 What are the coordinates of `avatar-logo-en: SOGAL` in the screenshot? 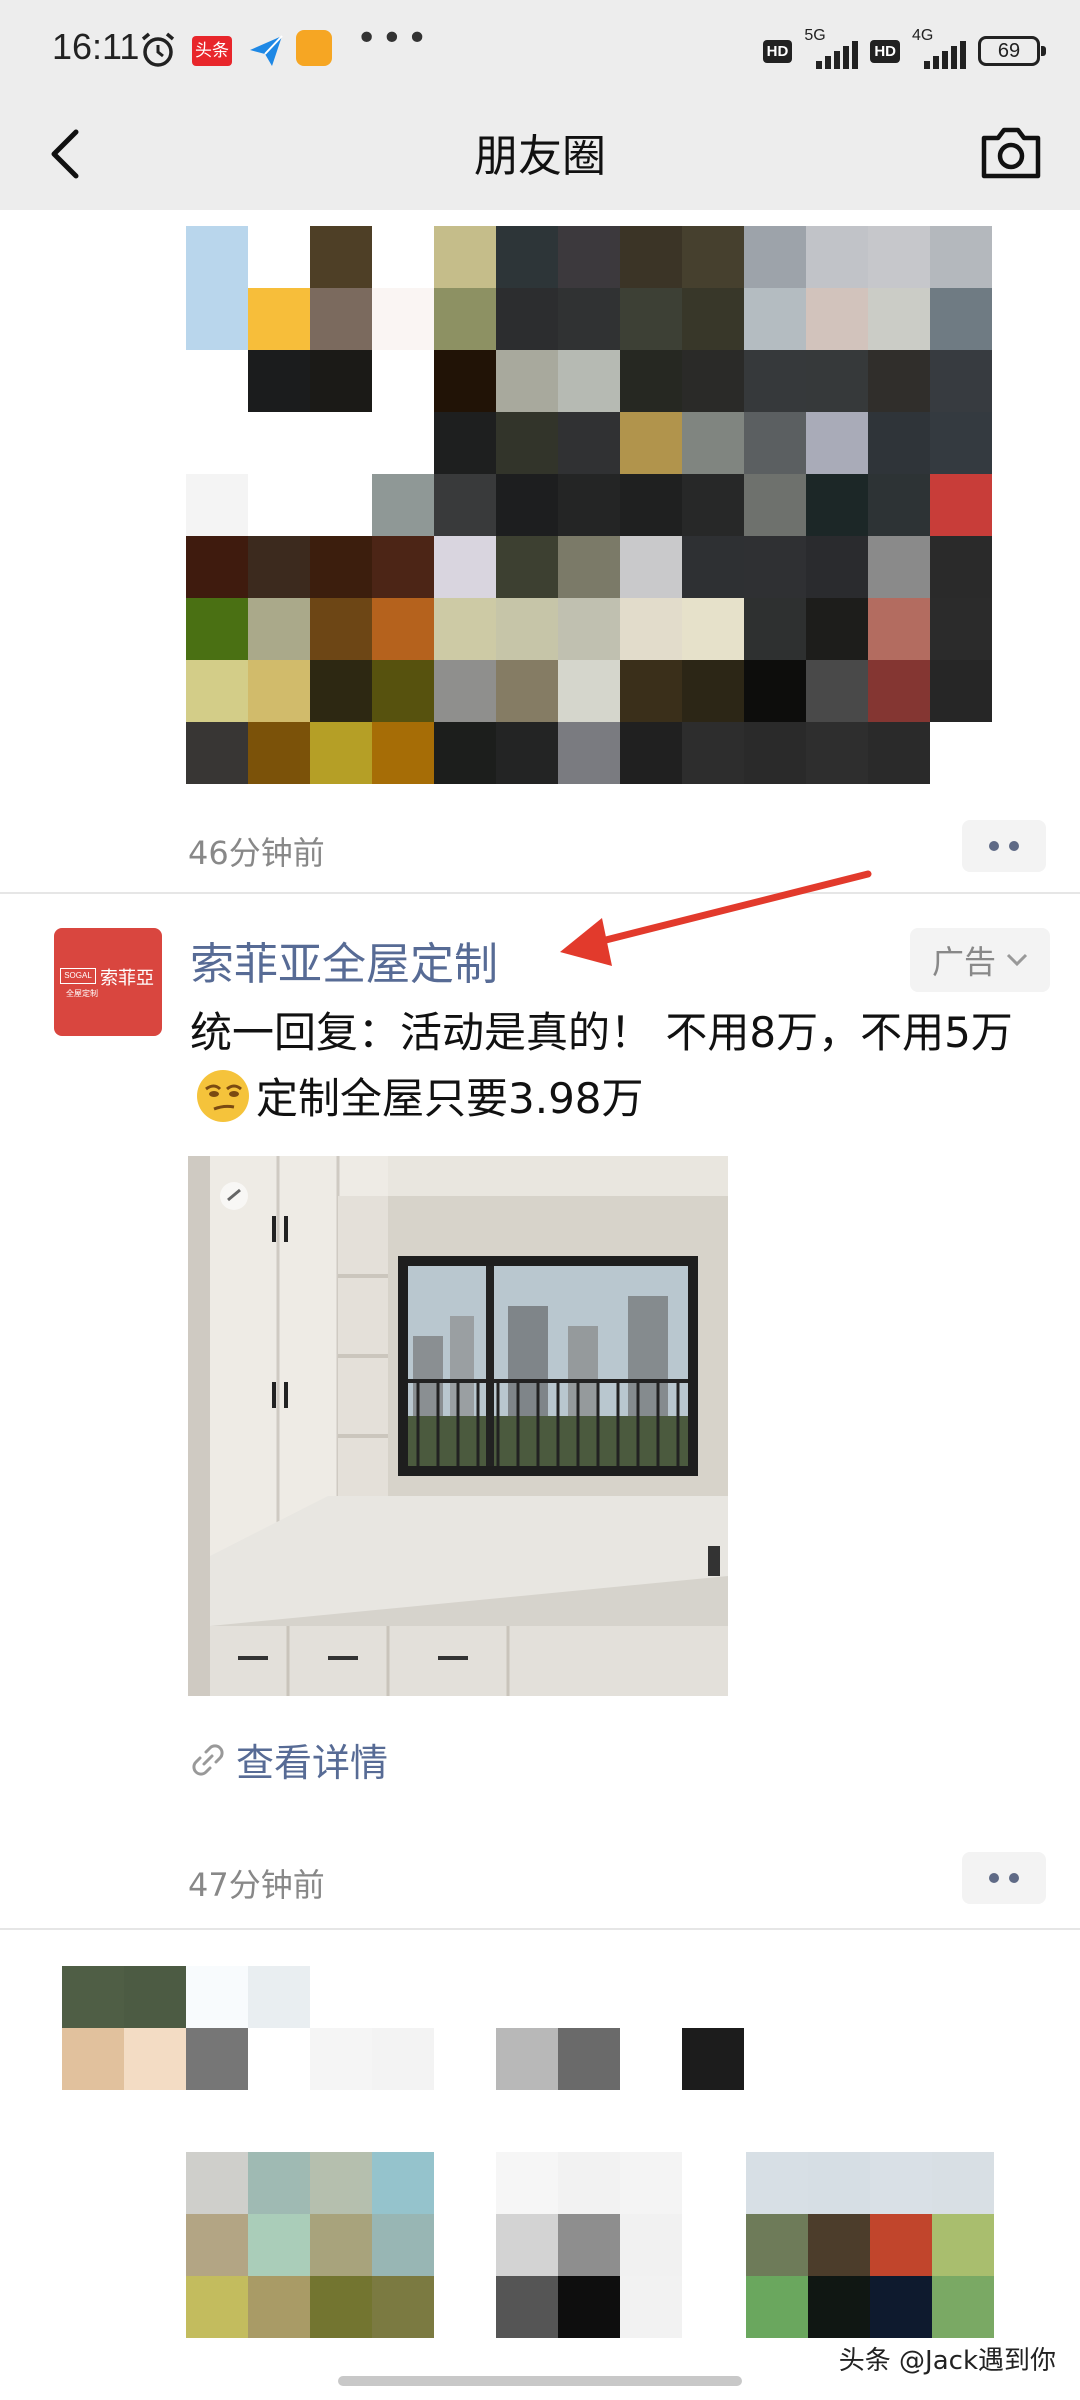 It's located at (78, 976).